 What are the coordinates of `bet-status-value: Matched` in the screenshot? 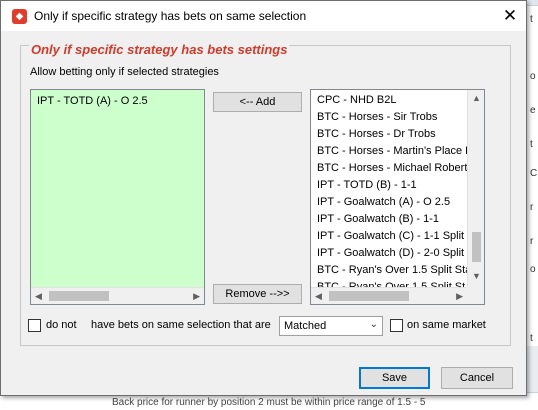 It's located at (305, 326).